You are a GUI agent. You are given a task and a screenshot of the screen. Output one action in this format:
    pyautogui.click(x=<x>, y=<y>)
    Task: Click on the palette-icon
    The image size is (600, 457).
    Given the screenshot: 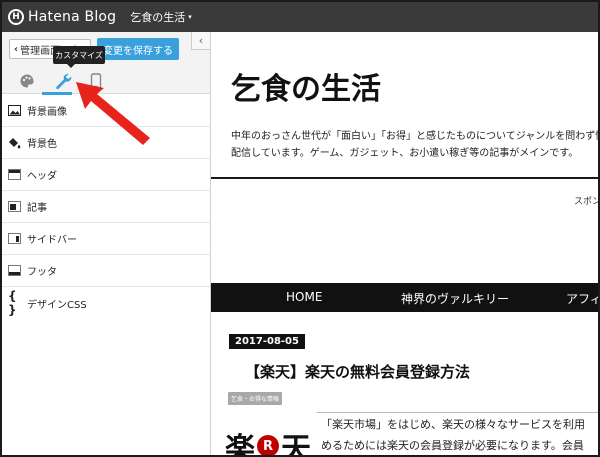 What is the action you would take?
    pyautogui.click(x=27, y=81)
    